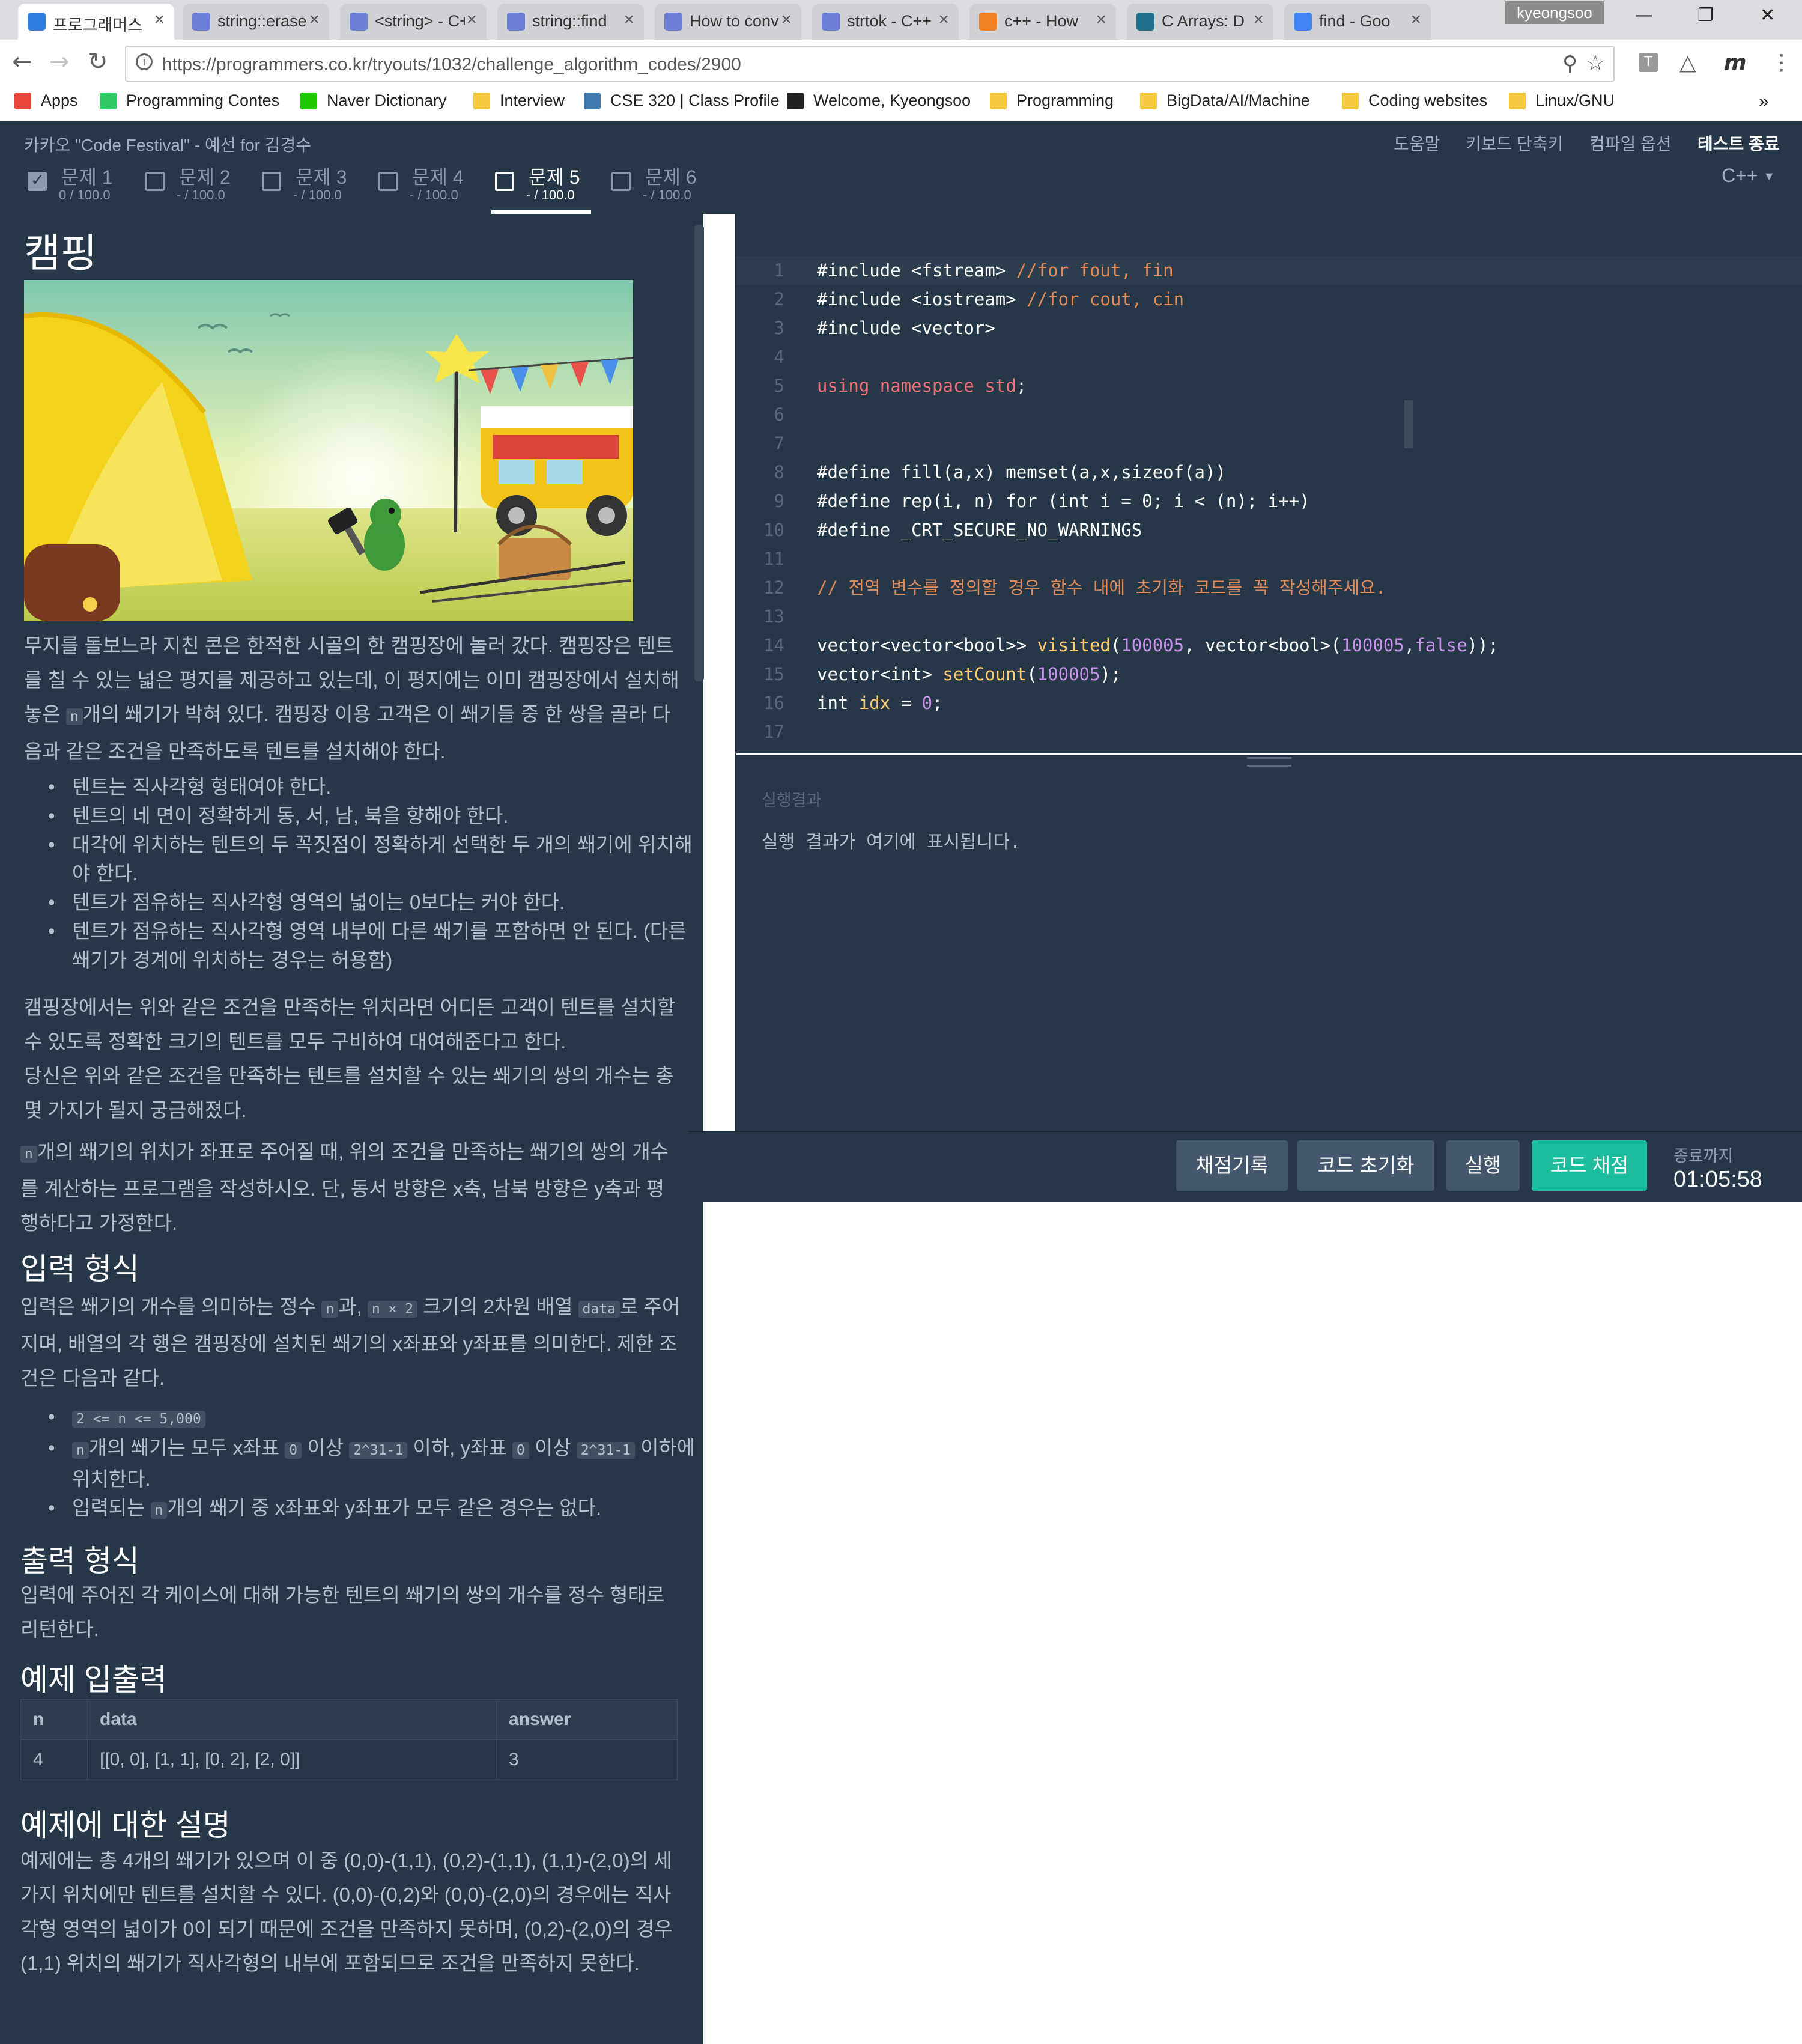 This screenshot has width=1802, height=2044. Describe the element at coordinates (541, 186) in the screenshot. I see `problem-tab-5: 문제 5- / 100.0` at that location.